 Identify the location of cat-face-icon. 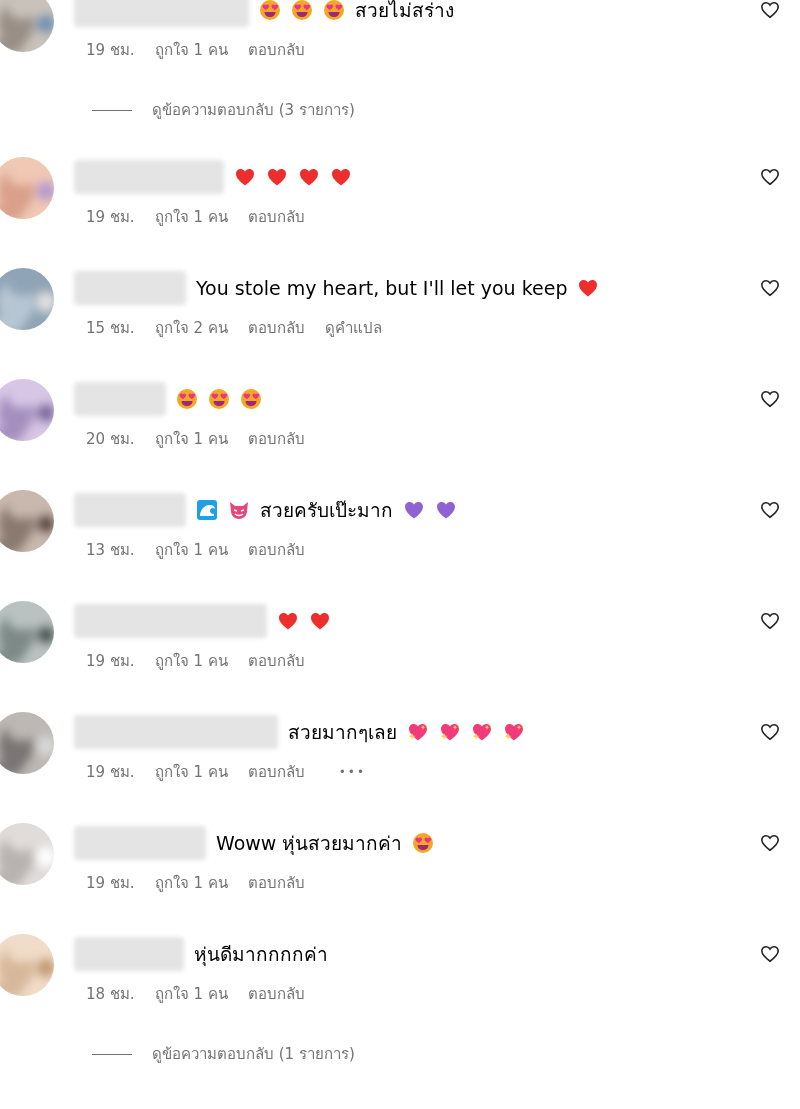
(239, 510).